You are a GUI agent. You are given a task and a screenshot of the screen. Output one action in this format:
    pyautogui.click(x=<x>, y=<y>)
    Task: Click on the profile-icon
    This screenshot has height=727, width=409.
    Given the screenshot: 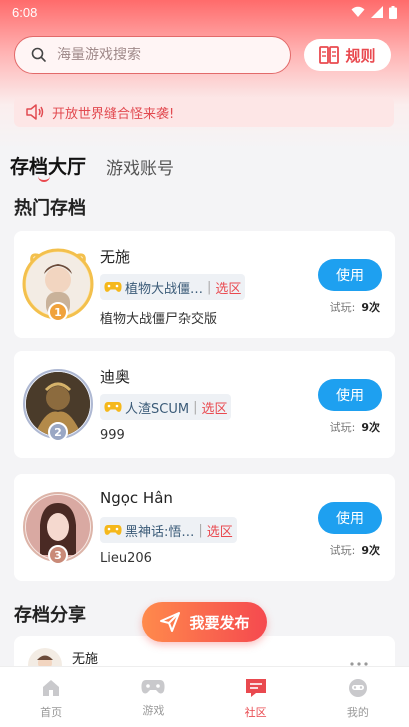 What is the action you would take?
    pyautogui.click(x=357, y=688)
    